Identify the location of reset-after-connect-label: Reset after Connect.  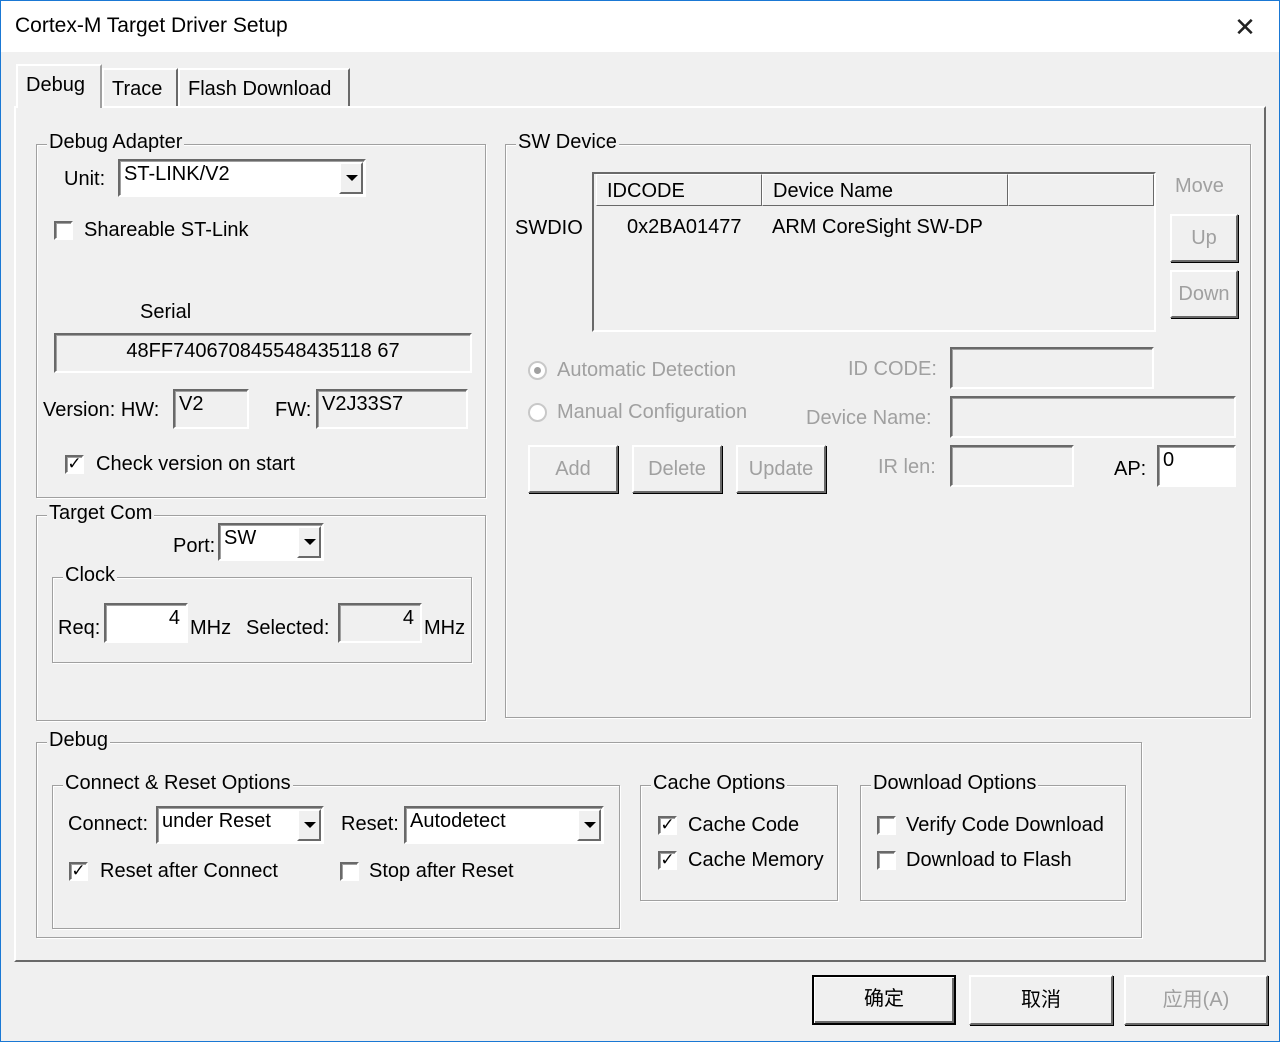
(189, 871).